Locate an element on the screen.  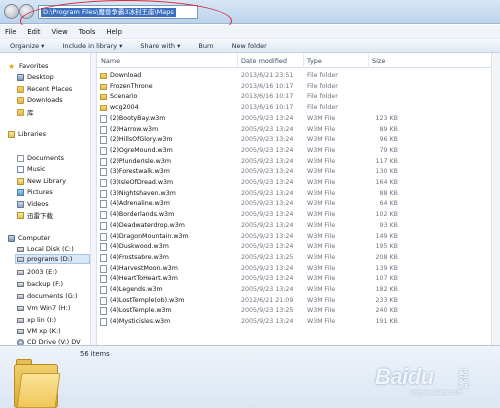
nav-item-recent-places: Recent Places is located at coordinates (44, 89).